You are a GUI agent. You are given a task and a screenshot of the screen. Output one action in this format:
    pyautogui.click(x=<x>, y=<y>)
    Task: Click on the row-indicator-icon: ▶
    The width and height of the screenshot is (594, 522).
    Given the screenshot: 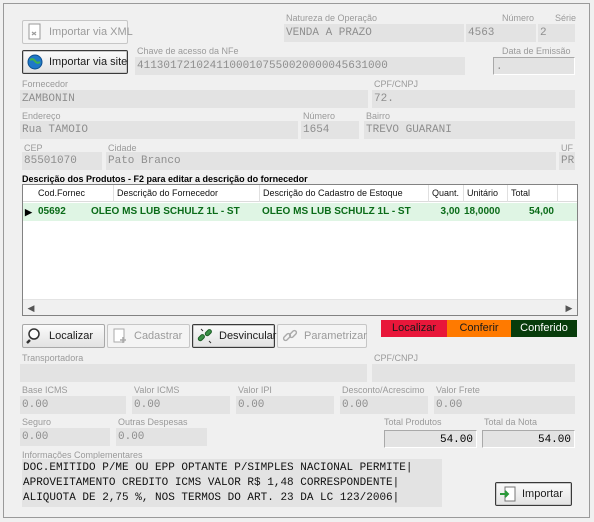 What is the action you would take?
    pyautogui.click(x=28, y=212)
    